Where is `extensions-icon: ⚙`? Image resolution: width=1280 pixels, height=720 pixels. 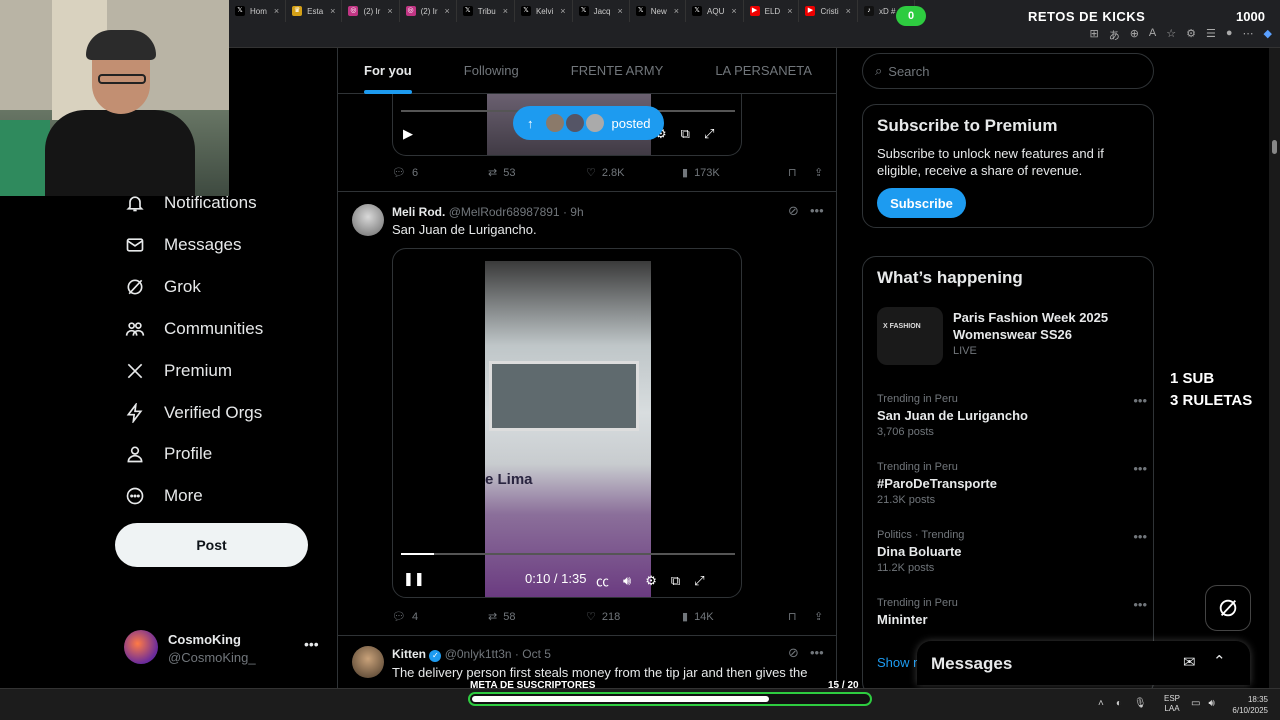 extensions-icon: ⚙ is located at coordinates (1191, 35).